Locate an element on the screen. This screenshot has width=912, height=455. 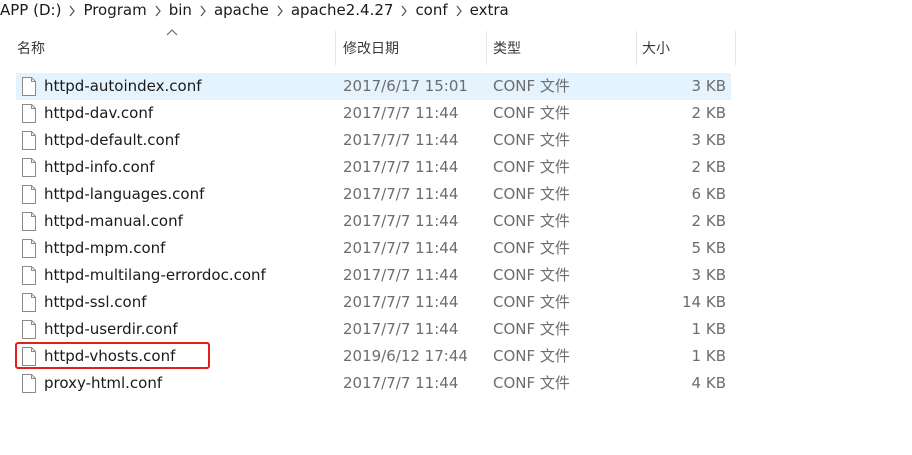
file-name: httpd-autoindex.conf is located at coordinates (123, 86).